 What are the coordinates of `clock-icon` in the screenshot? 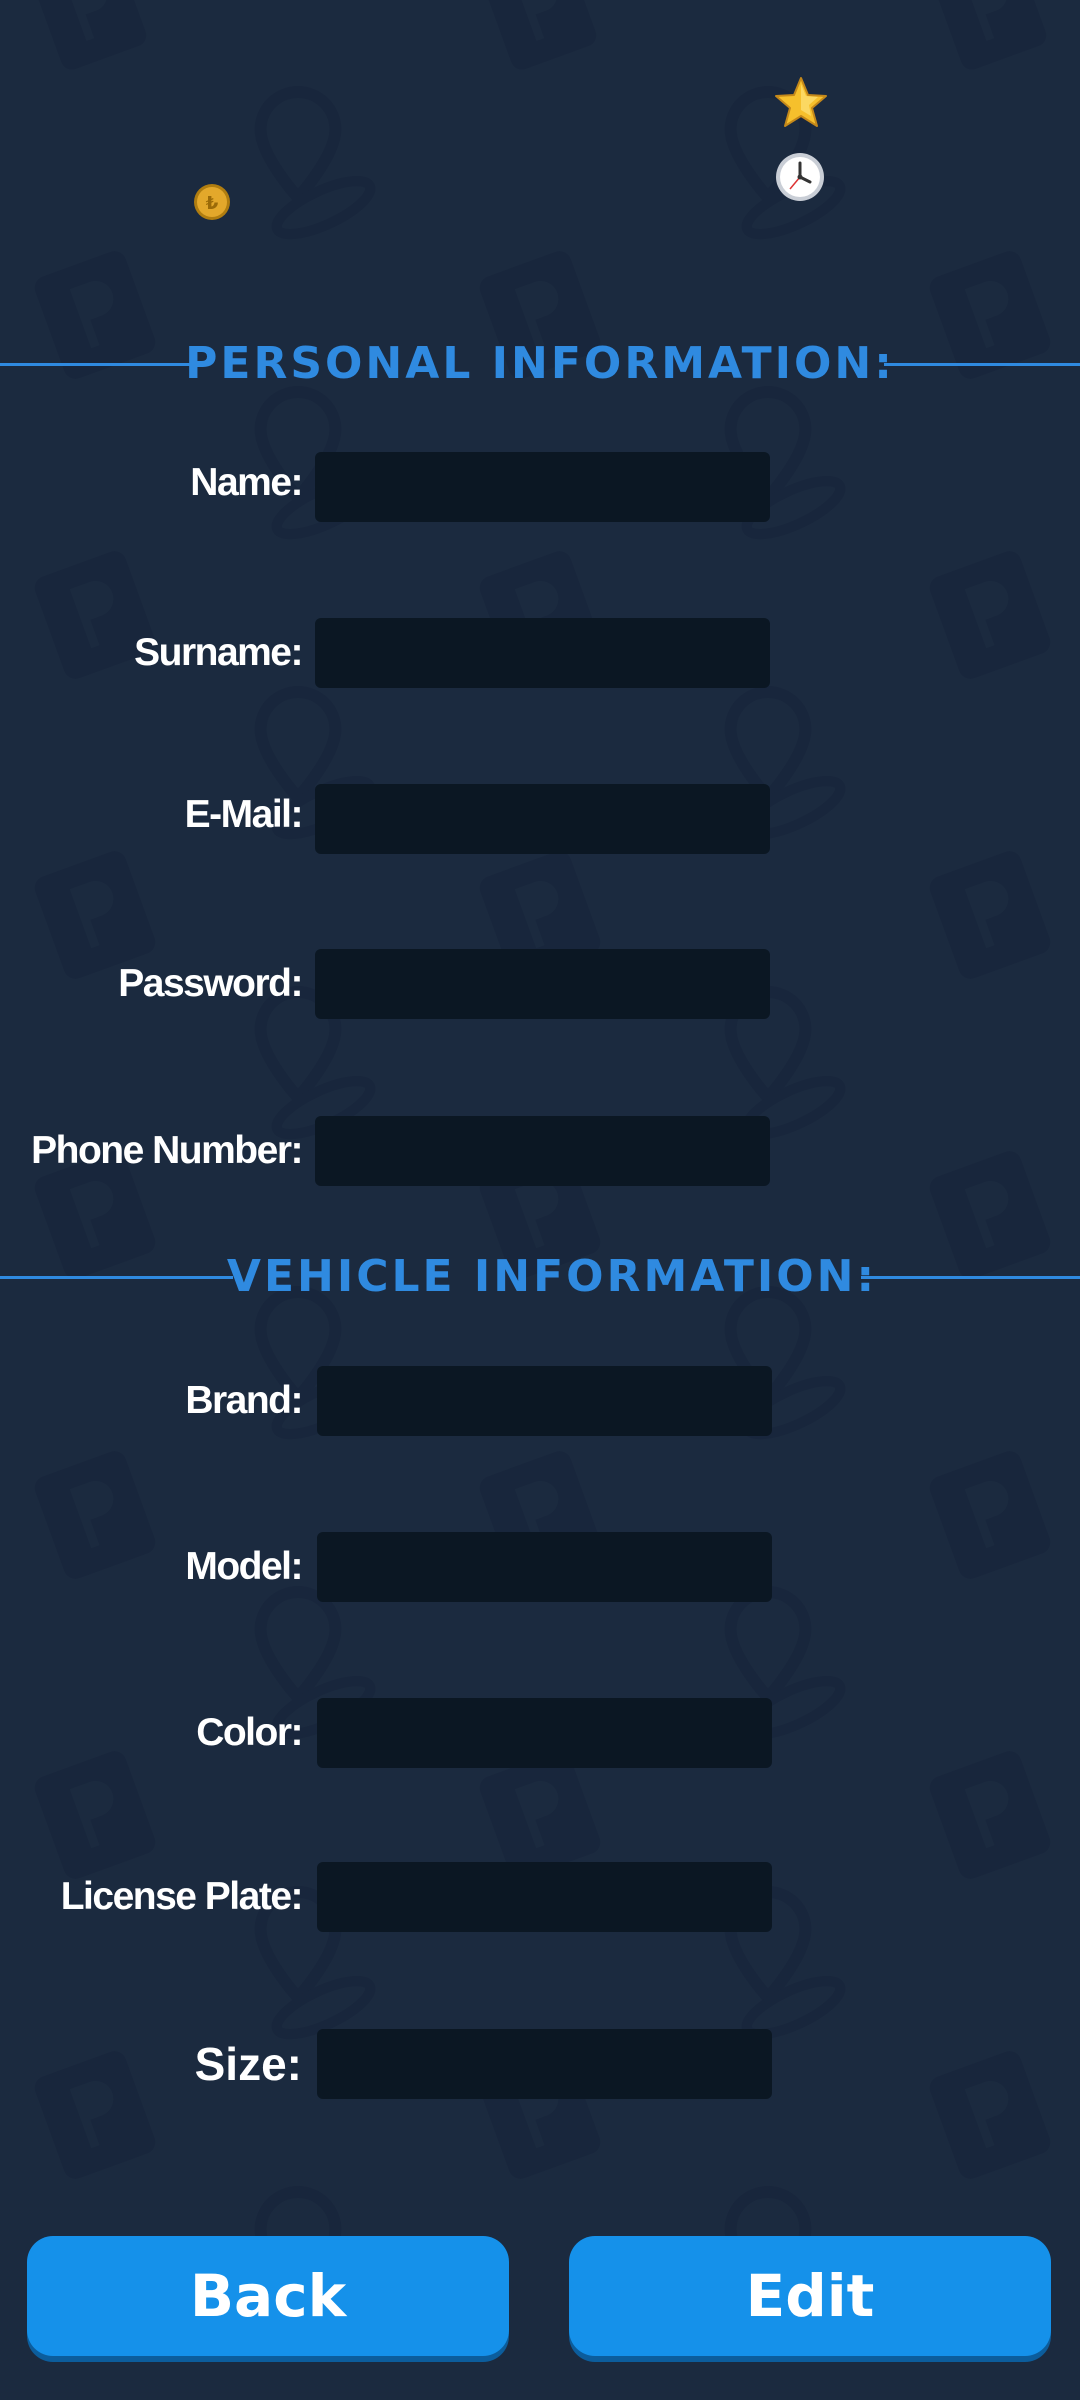 It's located at (800, 179).